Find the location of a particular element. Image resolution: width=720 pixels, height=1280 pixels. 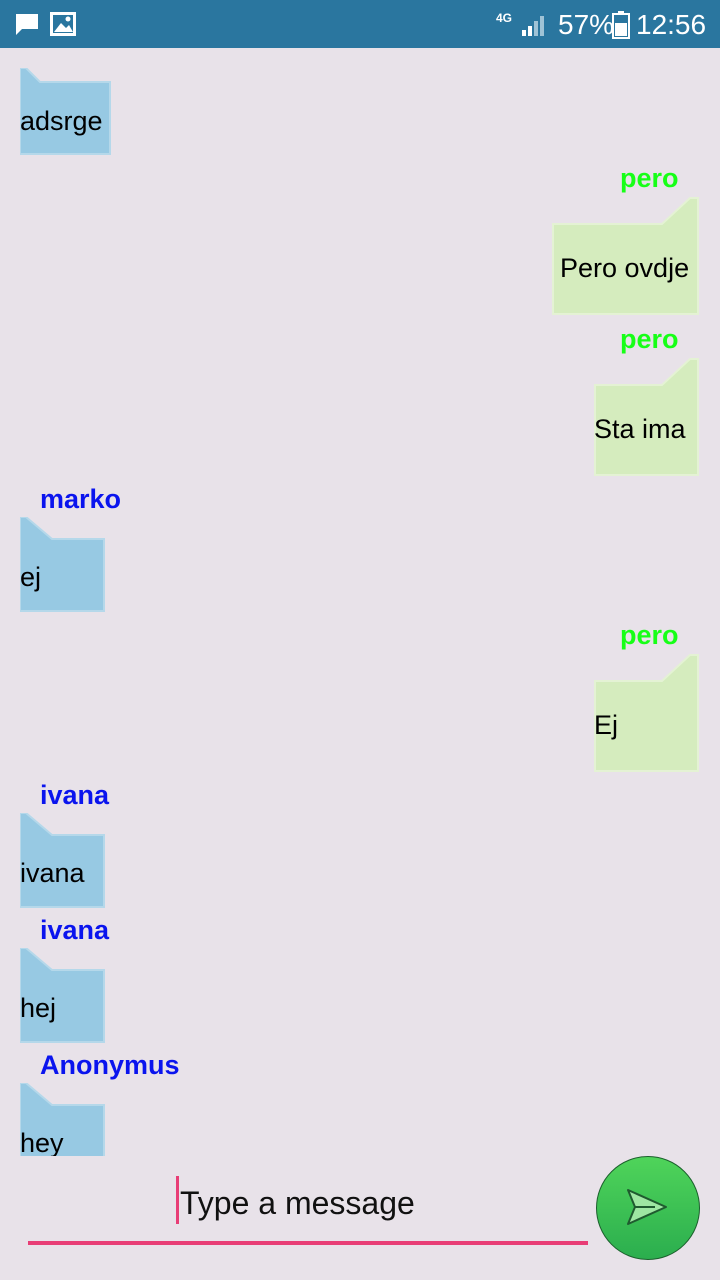

message-text: hej is located at coordinates (38, 1008).